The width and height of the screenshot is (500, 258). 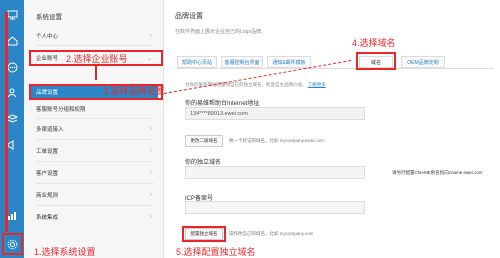 I want to click on page-title: 品牌设置, so click(x=189, y=16).